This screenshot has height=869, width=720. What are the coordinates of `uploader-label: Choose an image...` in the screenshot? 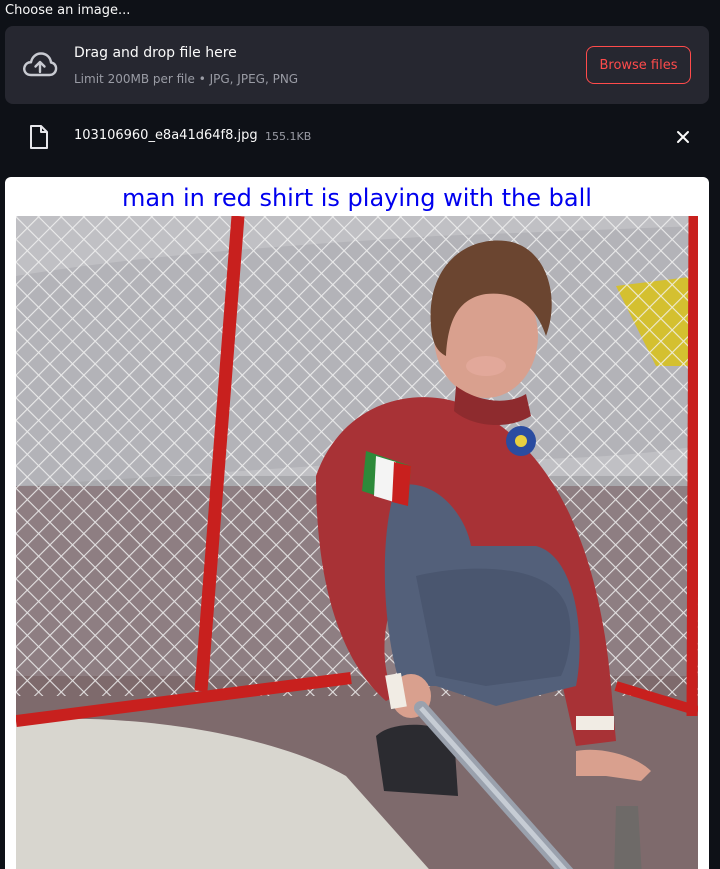 It's located at (68, 10).